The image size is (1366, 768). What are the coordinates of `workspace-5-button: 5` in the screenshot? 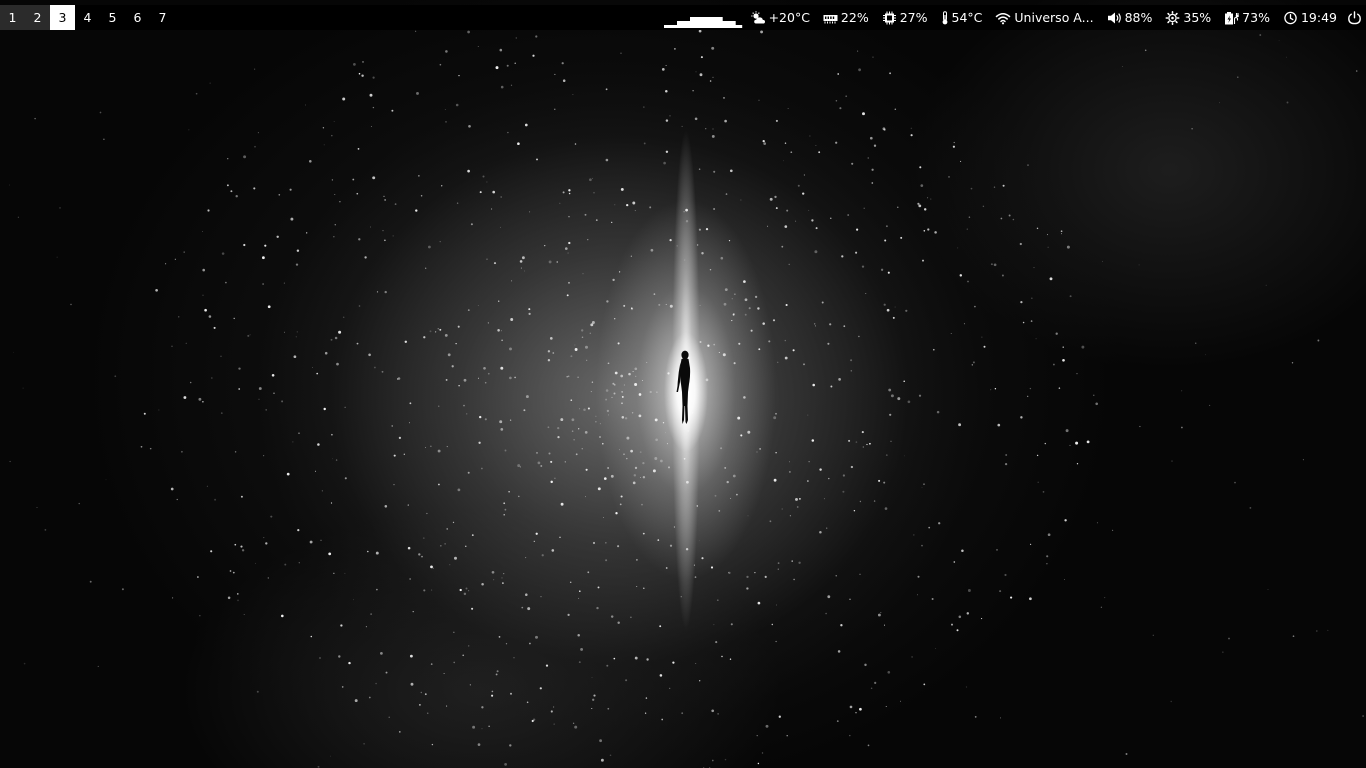 It's located at (112, 17).